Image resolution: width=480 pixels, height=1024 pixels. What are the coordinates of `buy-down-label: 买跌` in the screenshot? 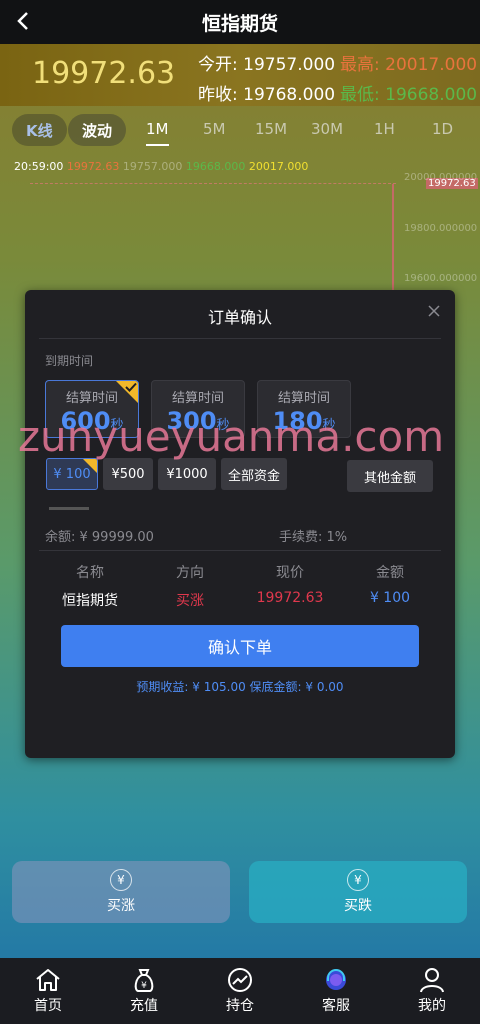 It's located at (358, 906).